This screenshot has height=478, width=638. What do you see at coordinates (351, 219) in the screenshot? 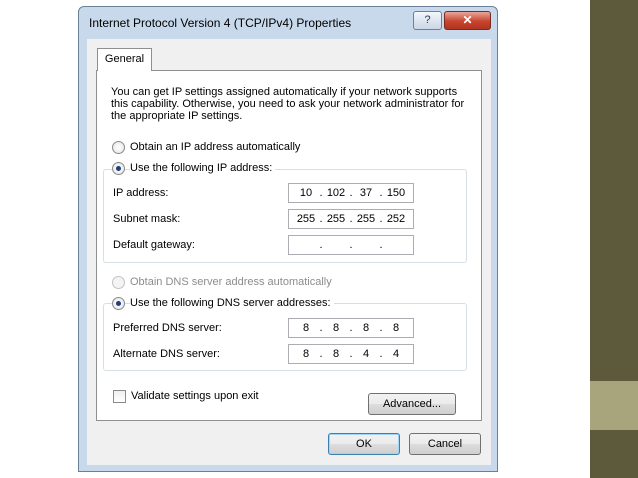
I see `subnet-mask-field: 255. 255. 255. 252` at bounding box center [351, 219].